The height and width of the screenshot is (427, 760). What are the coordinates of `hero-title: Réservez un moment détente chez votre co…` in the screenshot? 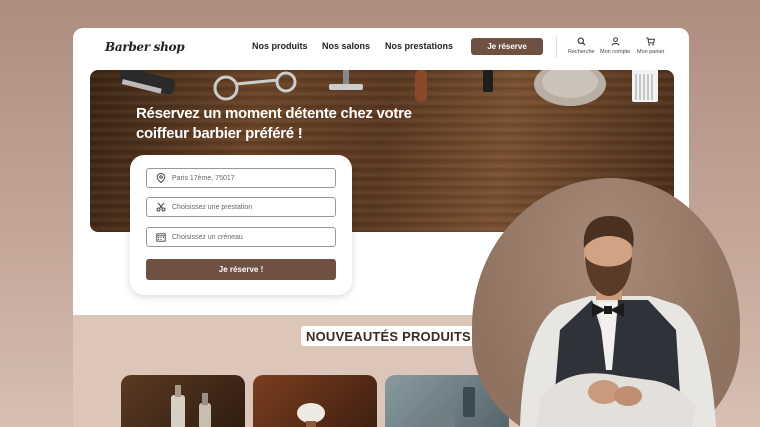 It's located at (274, 123).